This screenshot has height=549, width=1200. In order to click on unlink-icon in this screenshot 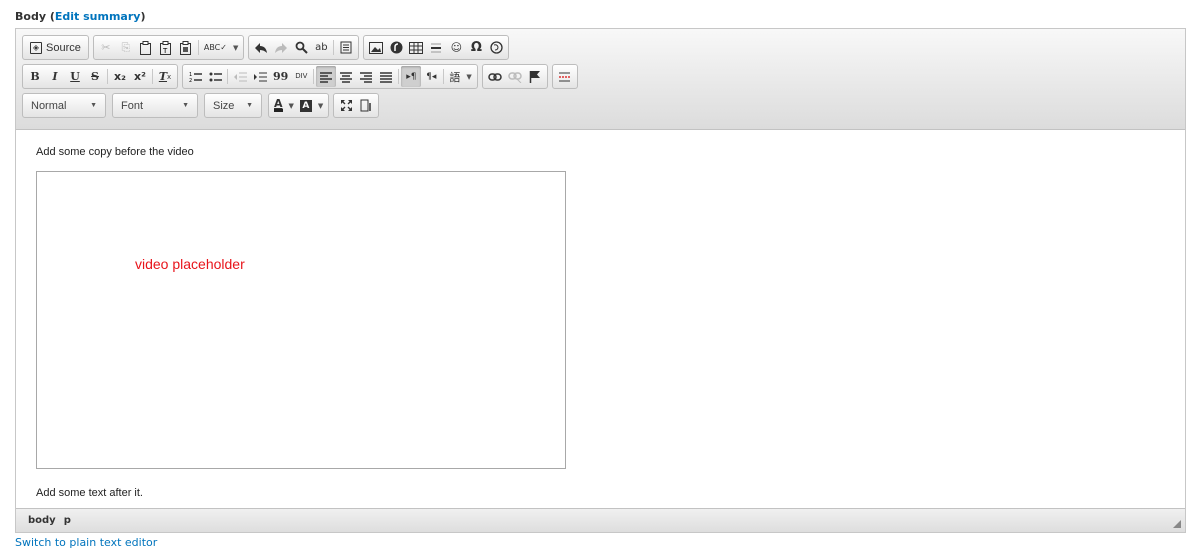, I will do `click(515, 76)`.